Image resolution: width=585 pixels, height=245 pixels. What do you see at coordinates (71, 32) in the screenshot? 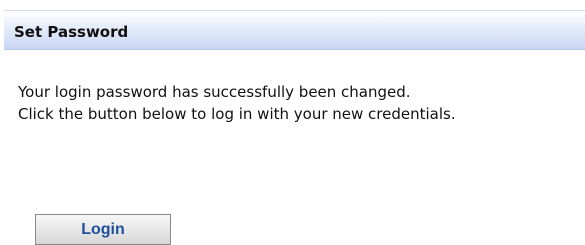
I see `panel-title: Set Password` at bounding box center [71, 32].